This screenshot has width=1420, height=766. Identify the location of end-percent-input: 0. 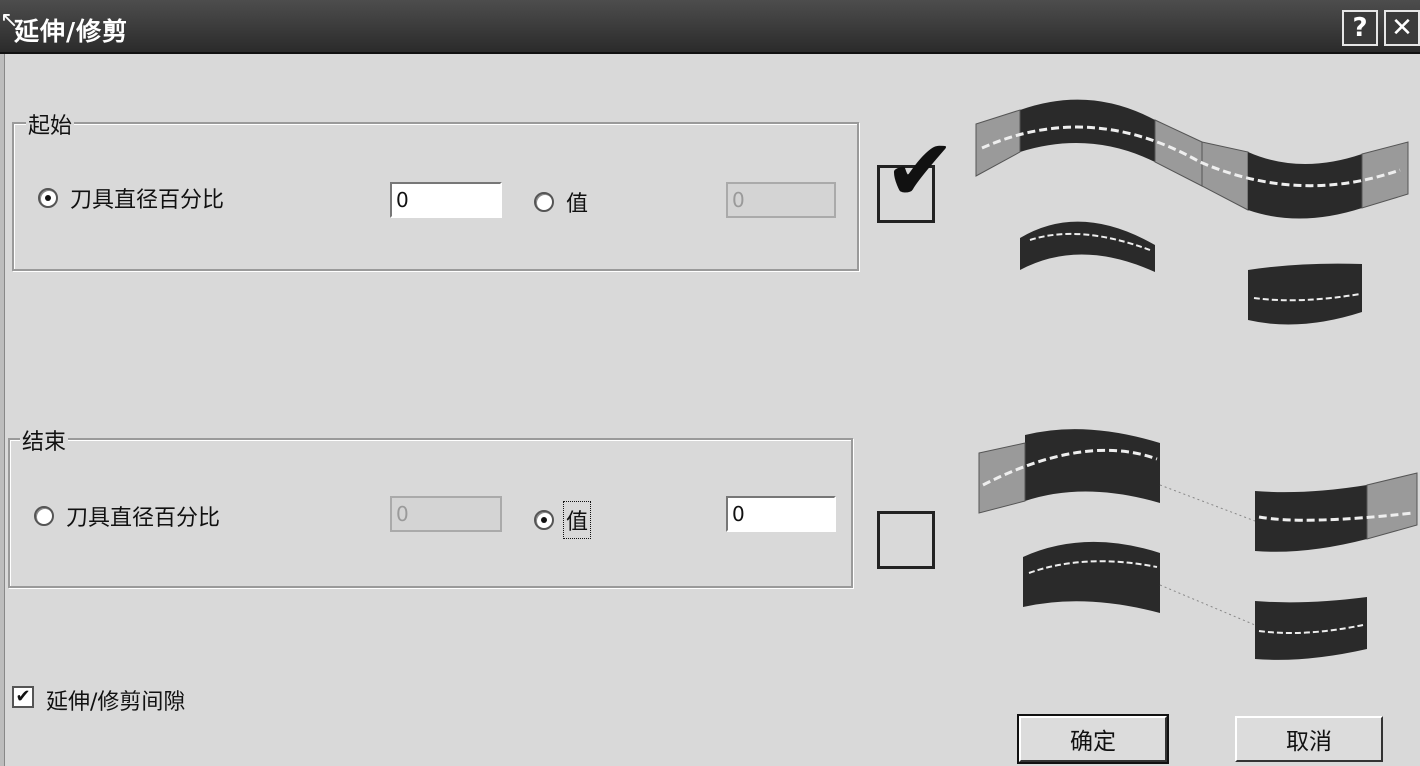
(446, 514).